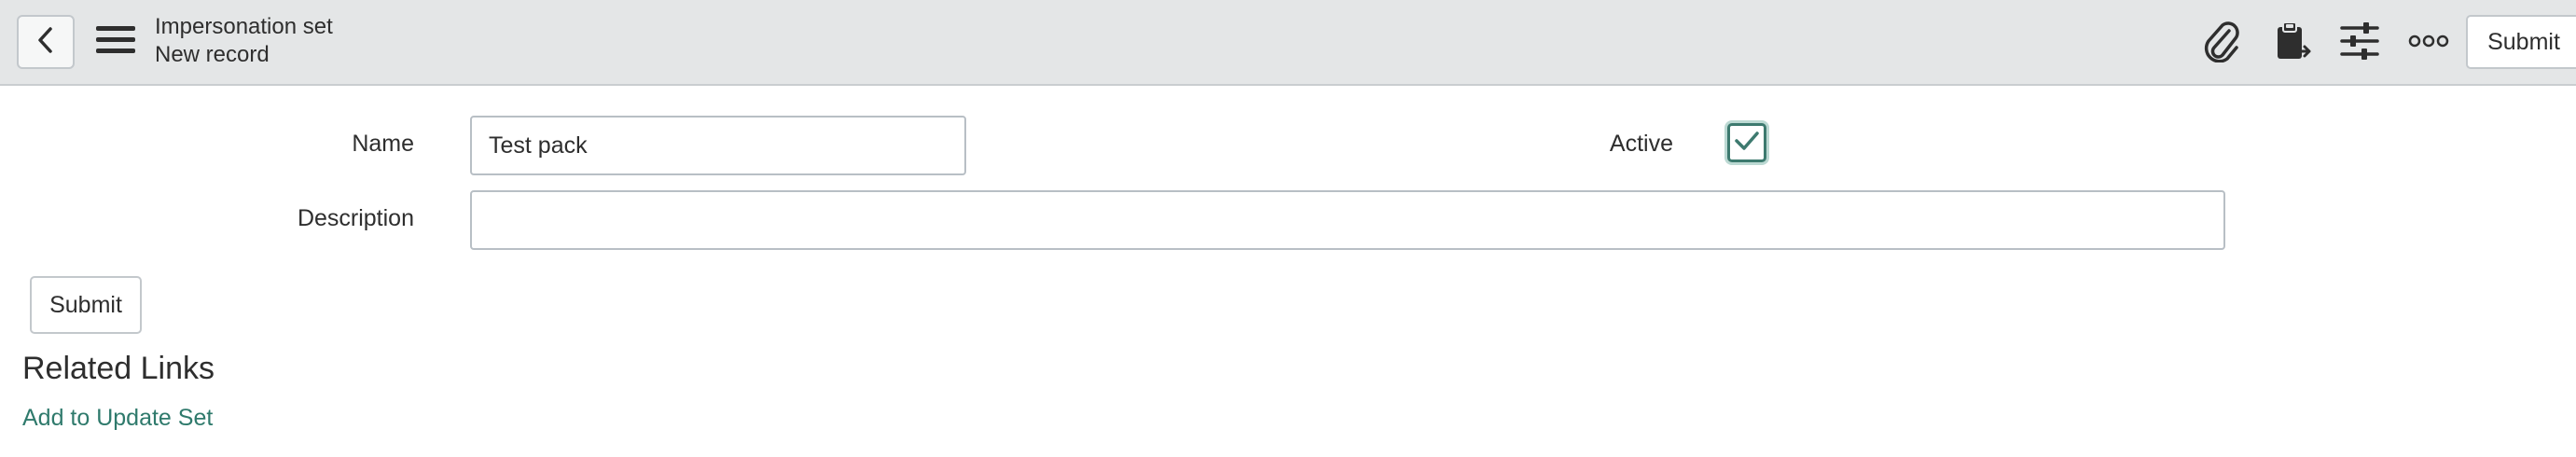  I want to click on checkmark-icon, so click(1747, 143).